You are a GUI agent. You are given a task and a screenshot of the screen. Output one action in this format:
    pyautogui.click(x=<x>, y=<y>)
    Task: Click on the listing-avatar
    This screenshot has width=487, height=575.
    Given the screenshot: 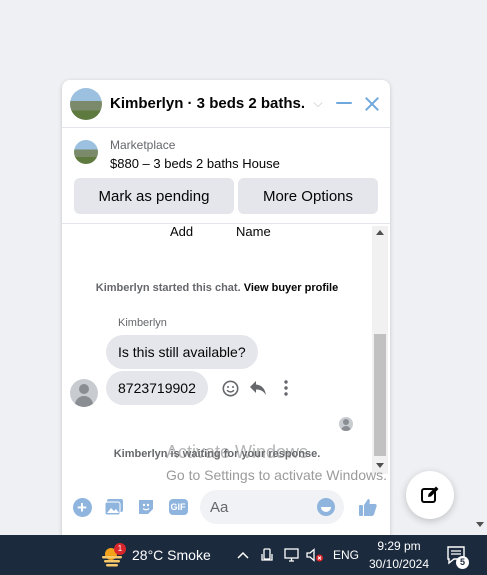 What is the action you would take?
    pyautogui.click(x=86, y=103)
    